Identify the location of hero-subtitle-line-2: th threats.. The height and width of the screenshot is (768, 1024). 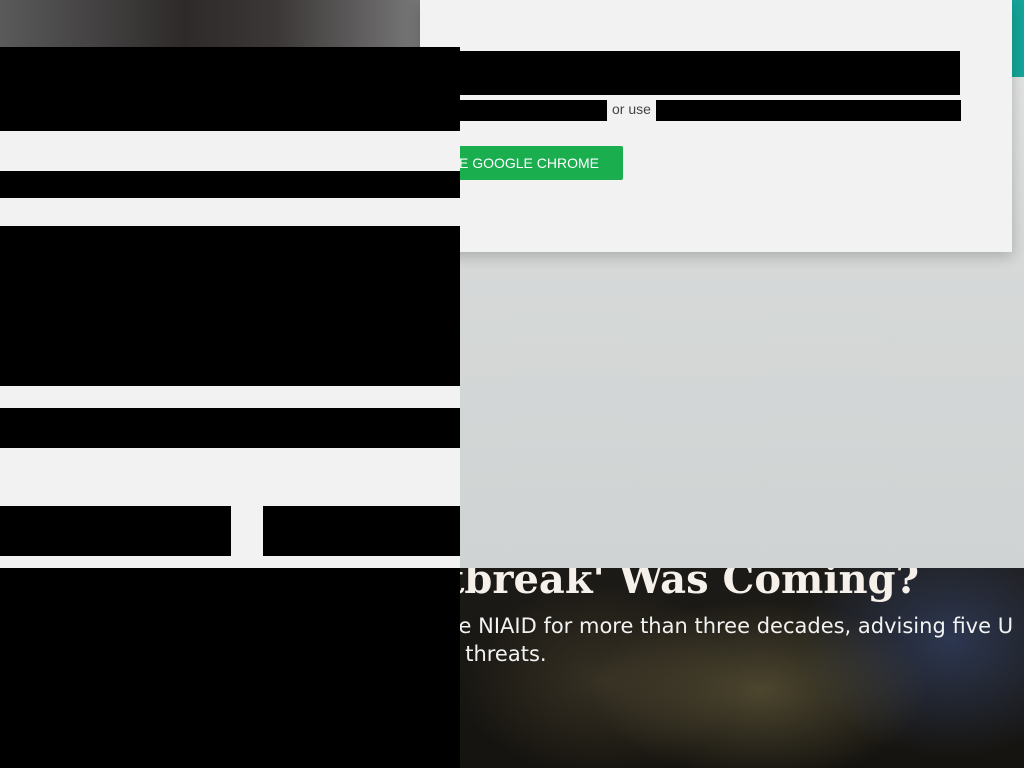
(492, 654).